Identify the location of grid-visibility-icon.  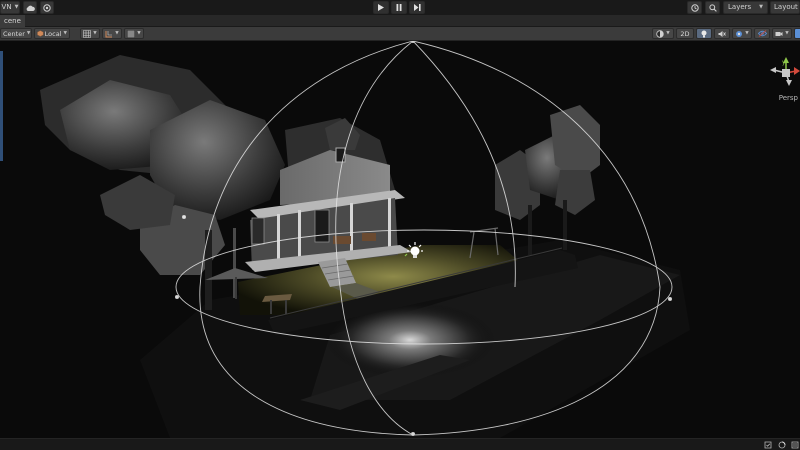
(131, 33).